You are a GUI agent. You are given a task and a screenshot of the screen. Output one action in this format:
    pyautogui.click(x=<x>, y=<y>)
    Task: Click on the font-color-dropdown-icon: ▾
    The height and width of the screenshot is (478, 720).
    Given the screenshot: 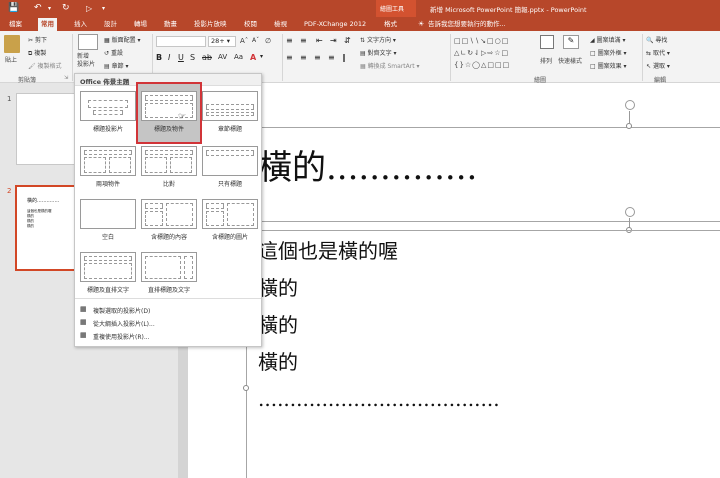 What is the action you would take?
    pyautogui.click(x=261, y=56)
    